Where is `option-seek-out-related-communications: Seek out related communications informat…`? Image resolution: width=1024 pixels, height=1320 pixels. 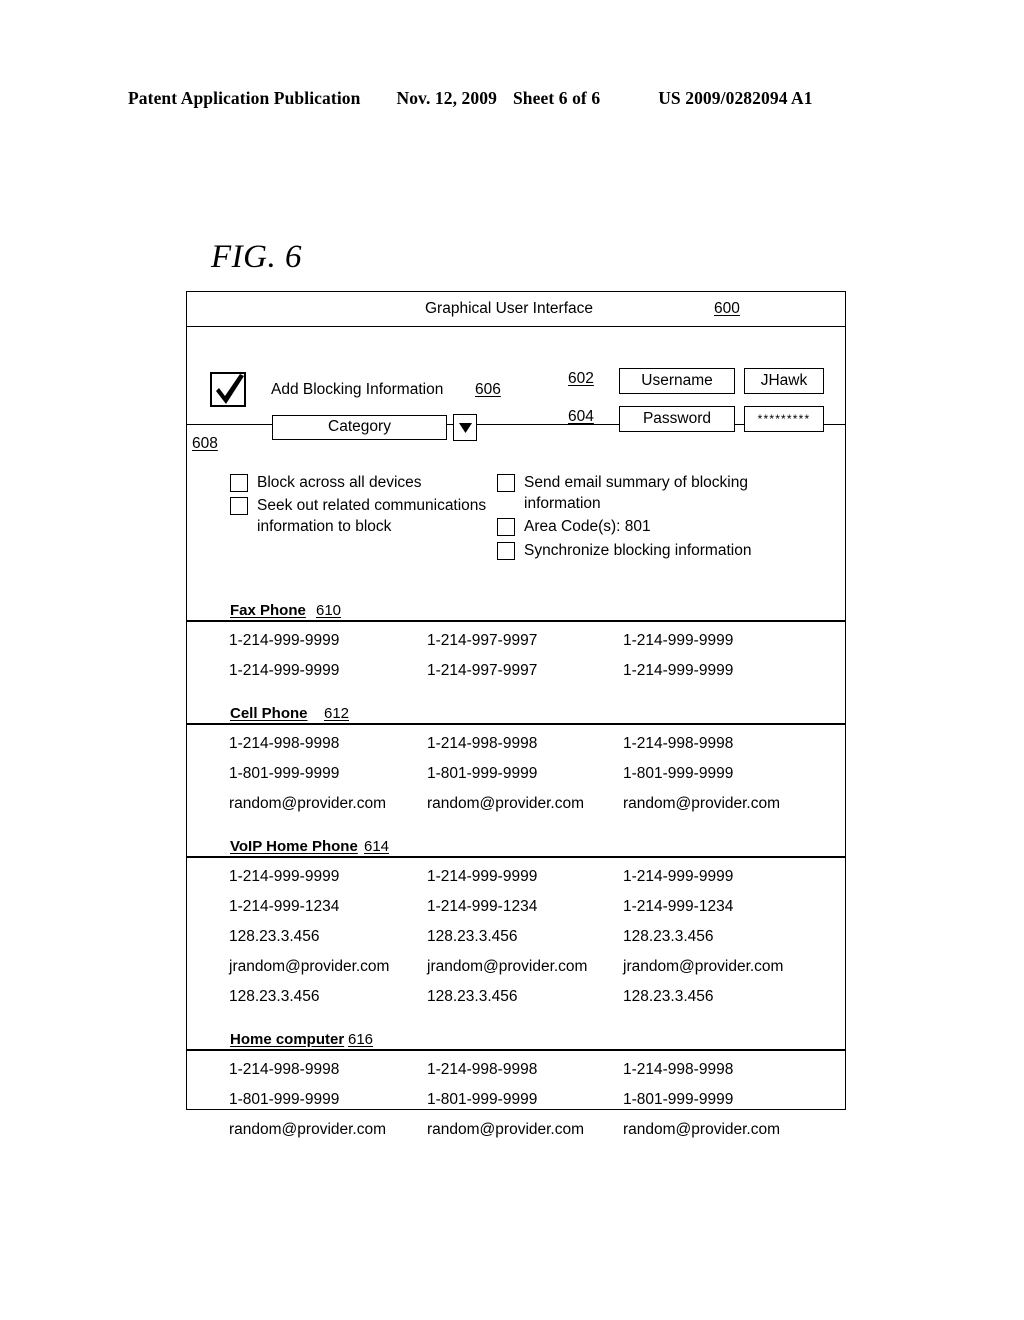
option-seek-out-related-communications: Seek out related communications informat… is located at coordinates (362, 516).